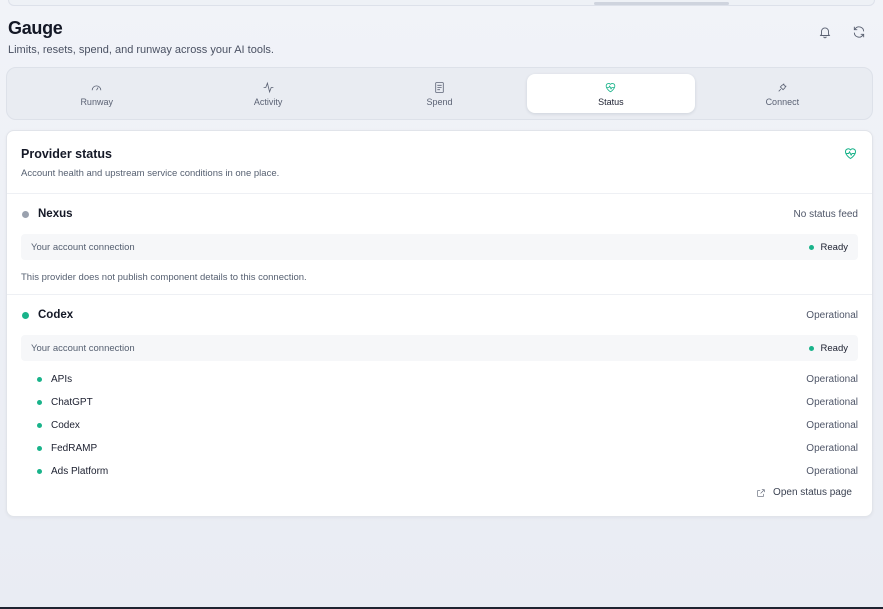 This screenshot has width=883, height=609. What do you see at coordinates (782, 101) in the screenshot?
I see `tab-label: Connect` at bounding box center [782, 101].